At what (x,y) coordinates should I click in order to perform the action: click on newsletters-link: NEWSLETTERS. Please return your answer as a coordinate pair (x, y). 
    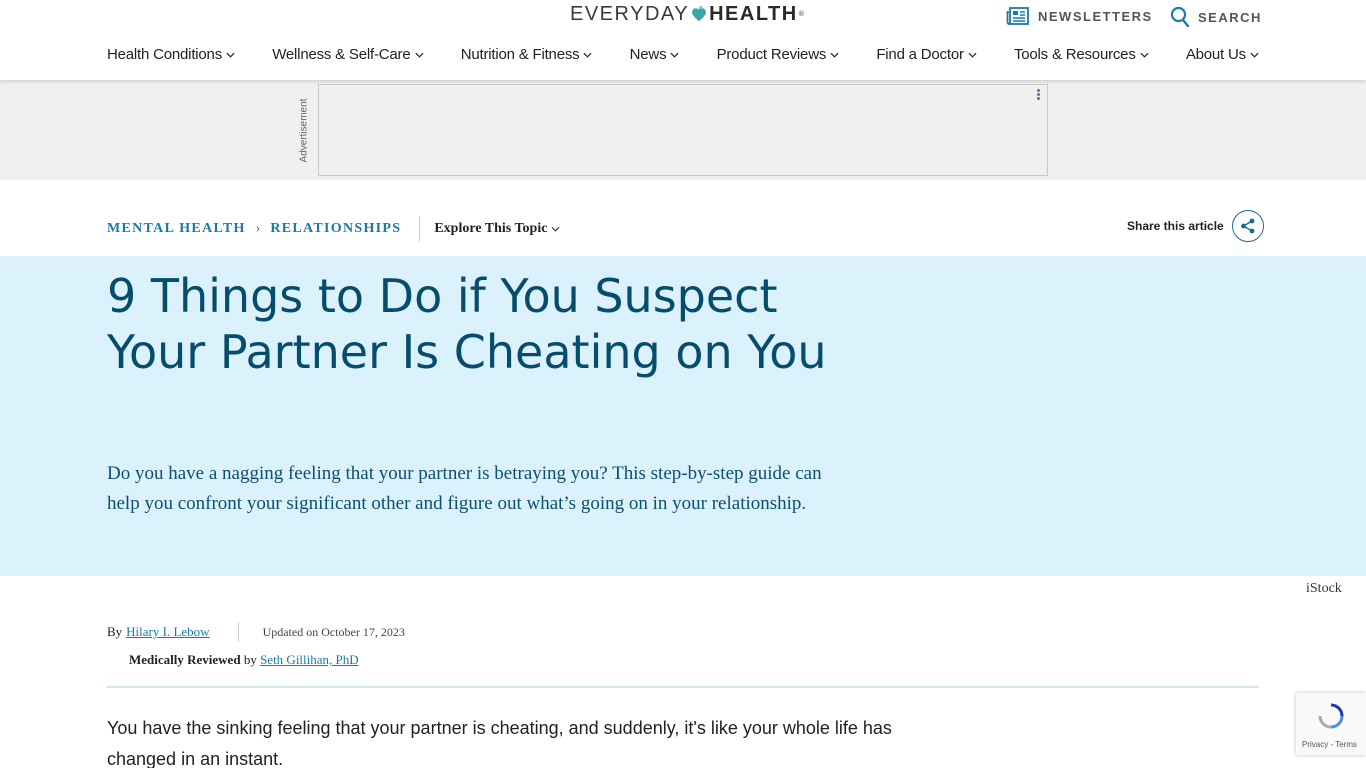
    Looking at the image, I should click on (1079, 16).